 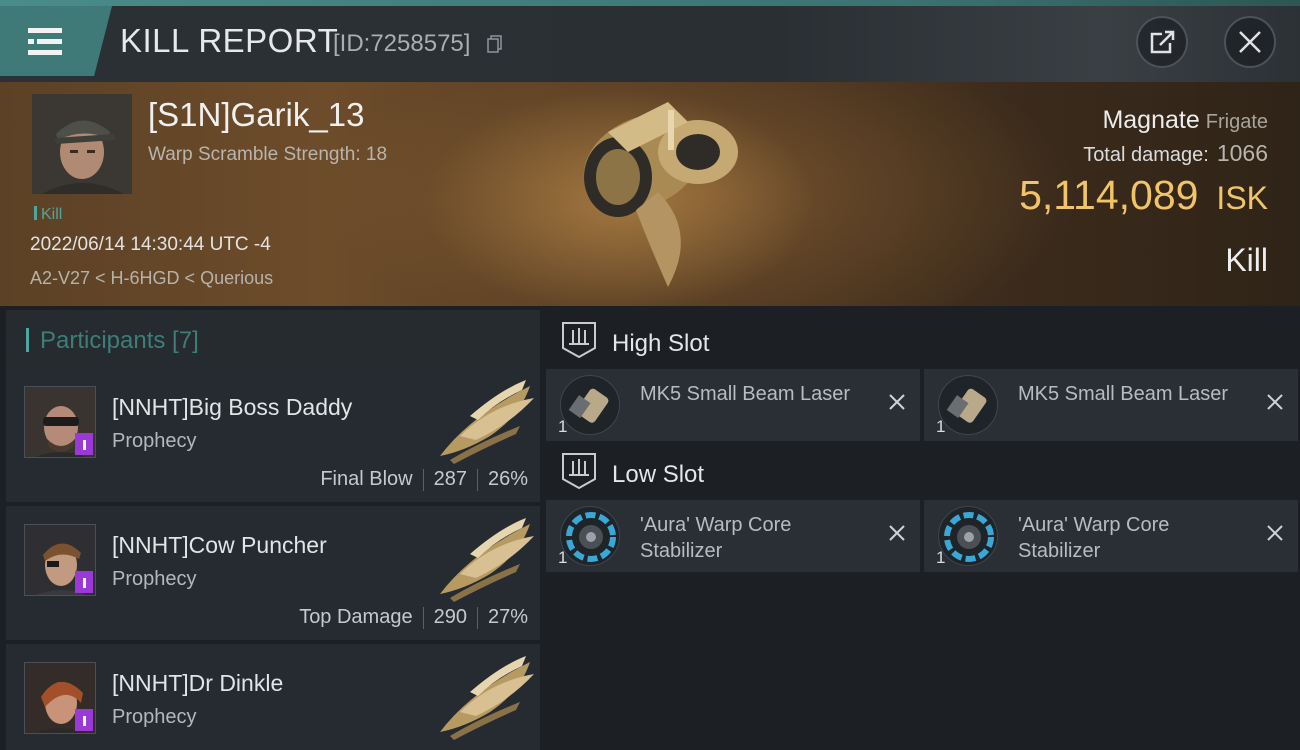 What do you see at coordinates (579, 471) in the screenshot?
I see `low-slot-icon` at bounding box center [579, 471].